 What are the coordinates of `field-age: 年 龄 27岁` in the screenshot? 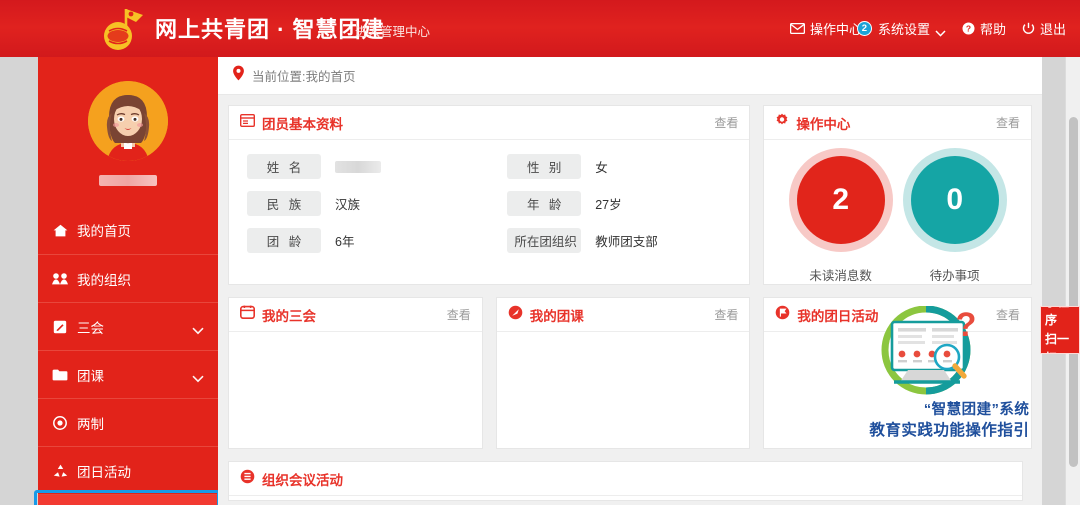 It's located at (619, 203).